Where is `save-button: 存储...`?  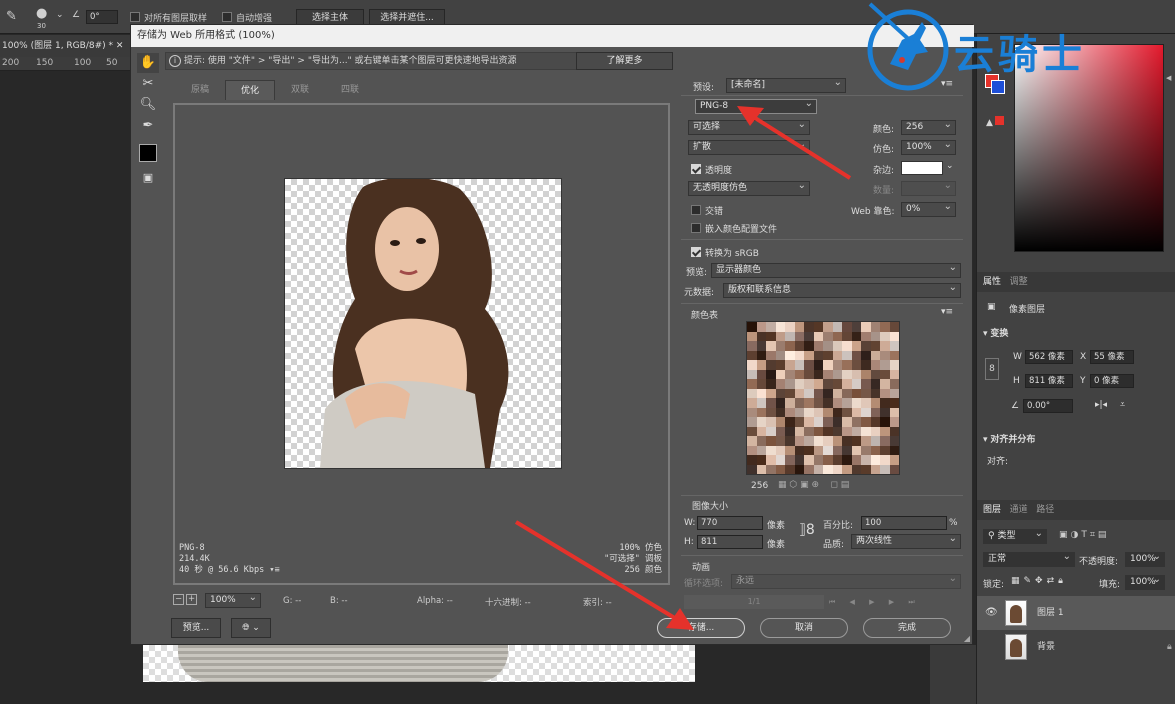 save-button: 存储... is located at coordinates (701, 628).